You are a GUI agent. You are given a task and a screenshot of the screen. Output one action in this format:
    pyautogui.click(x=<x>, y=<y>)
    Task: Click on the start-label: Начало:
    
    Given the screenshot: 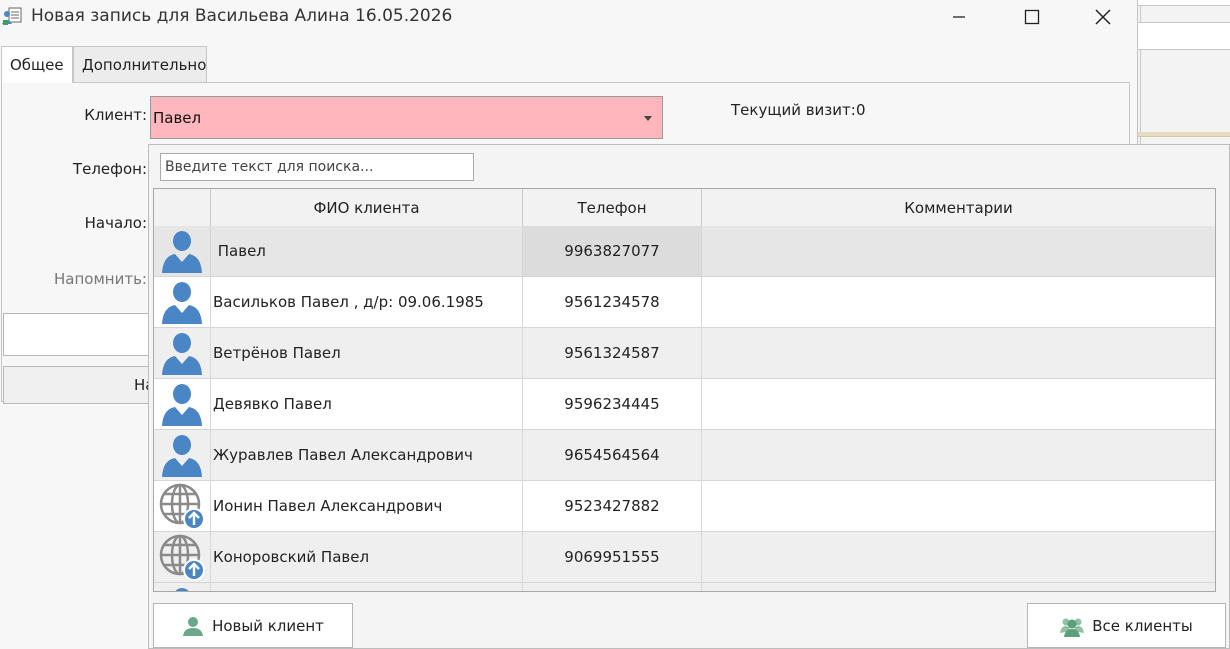 What is the action you would take?
    pyautogui.click(x=115, y=223)
    